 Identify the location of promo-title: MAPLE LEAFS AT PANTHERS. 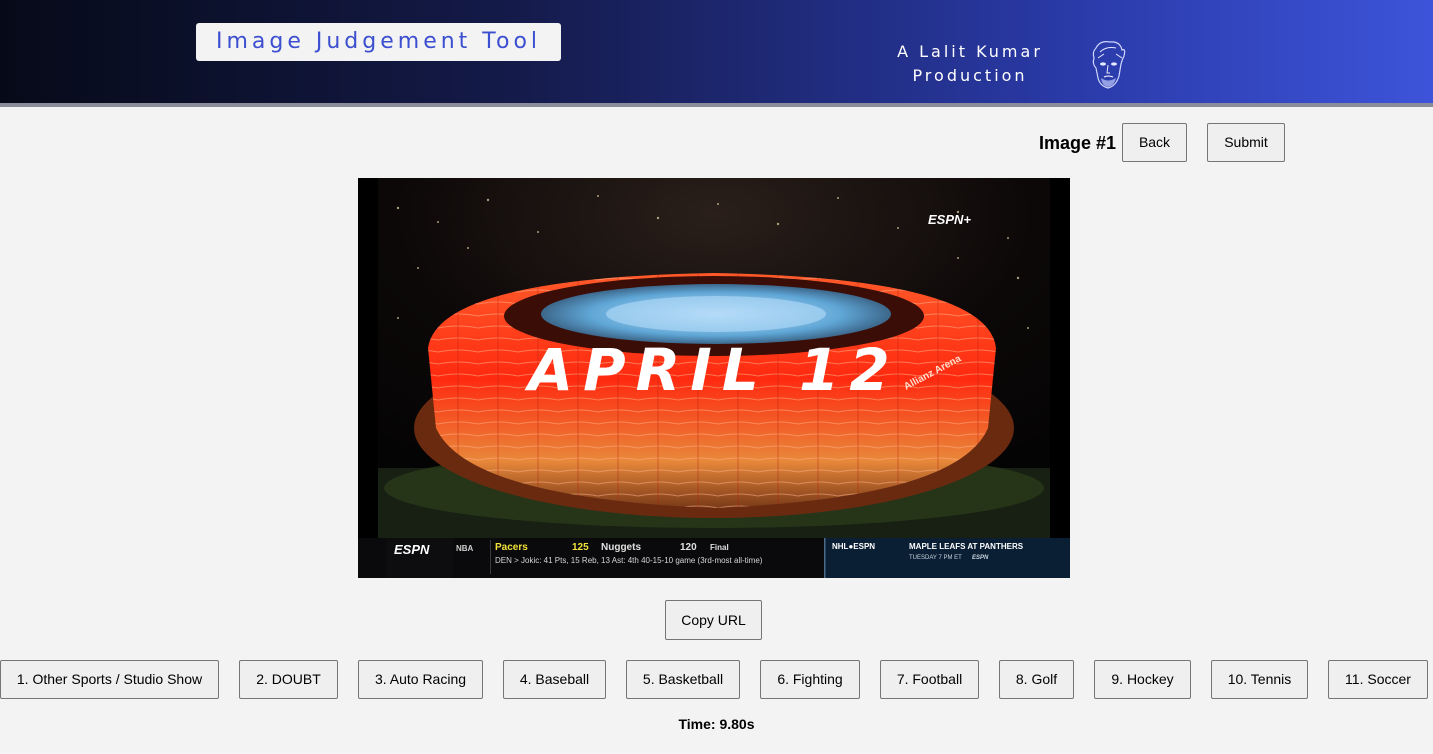
(966, 546).